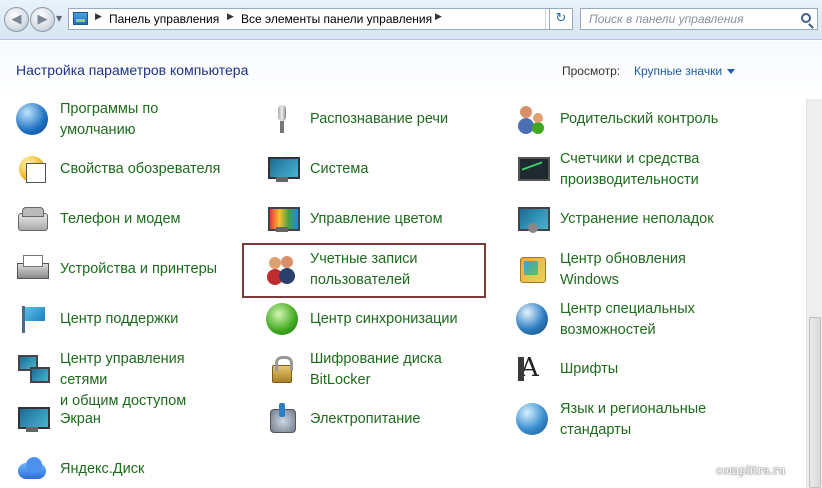 The image size is (822, 488). What do you see at coordinates (339, 169) in the screenshot?
I see `item-label: Система` at bounding box center [339, 169].